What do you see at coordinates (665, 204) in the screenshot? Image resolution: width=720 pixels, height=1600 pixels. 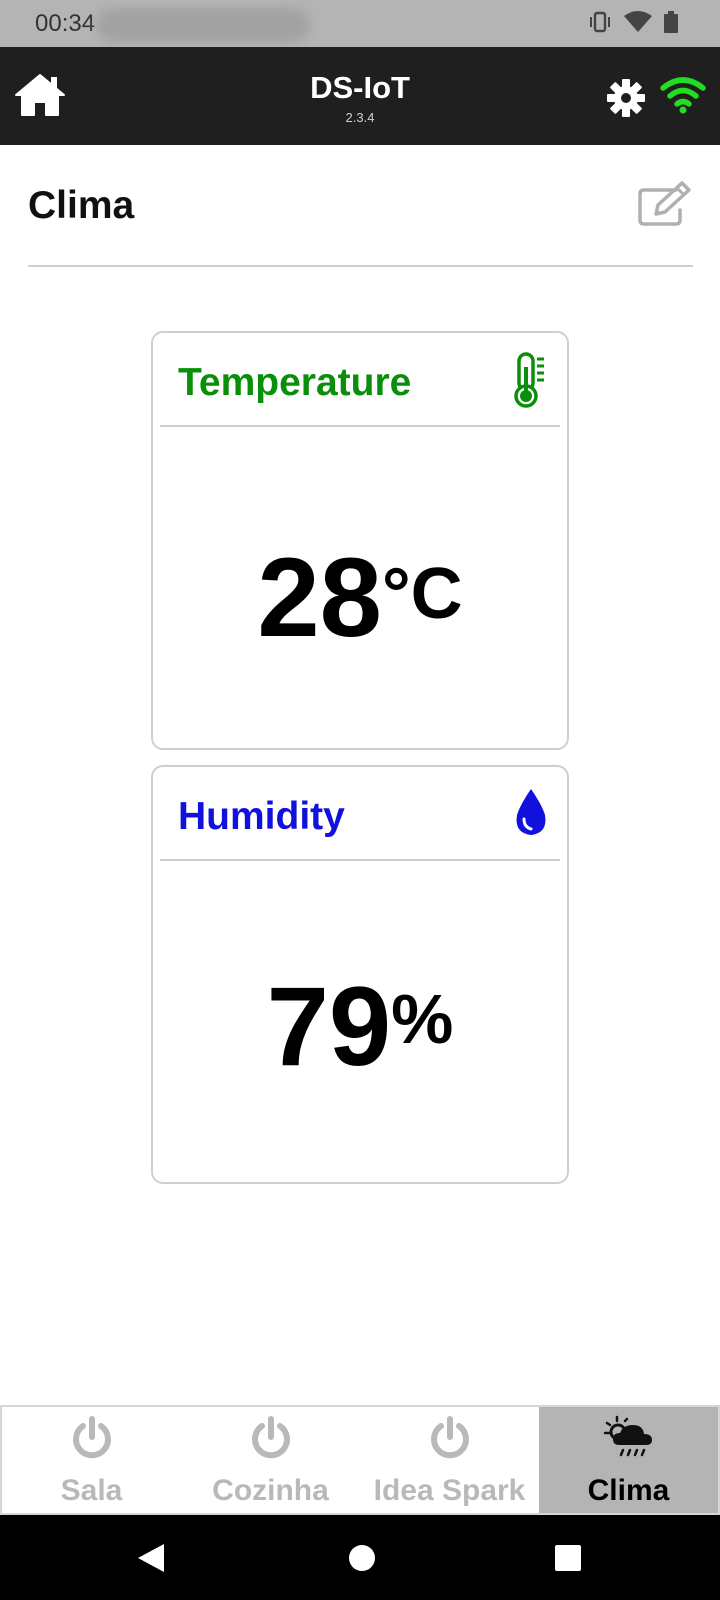 I see `edit-icon` at bounding box center [665, 204].